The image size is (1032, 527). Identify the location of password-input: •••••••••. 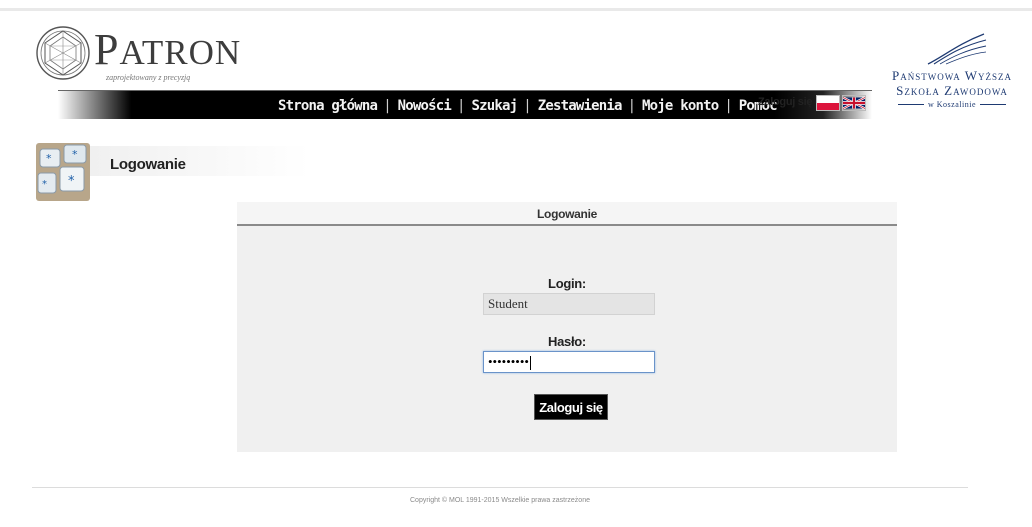
(569, 362).